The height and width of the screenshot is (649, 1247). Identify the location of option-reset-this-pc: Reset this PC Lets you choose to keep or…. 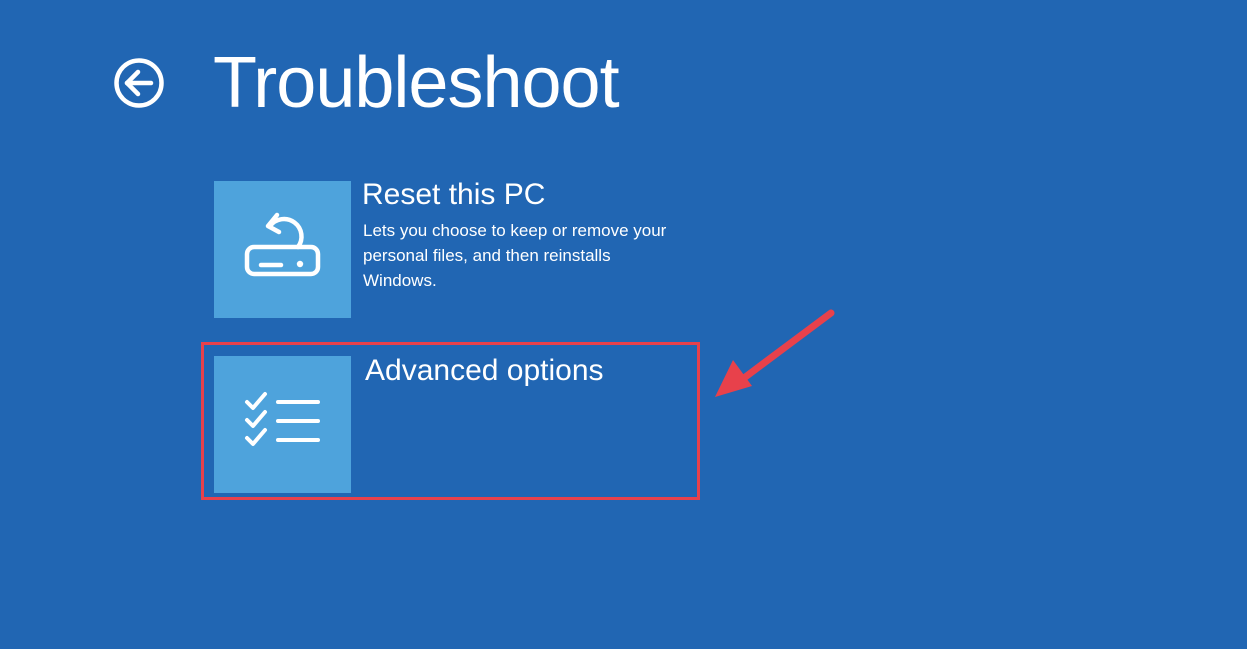
(449, 248).